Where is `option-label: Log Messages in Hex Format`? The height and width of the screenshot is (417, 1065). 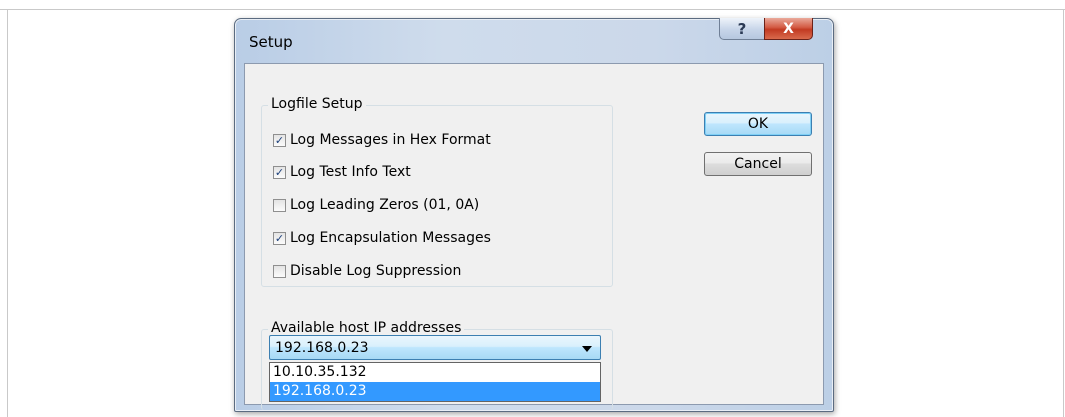
option-label: Log Messages in Hex Format is located at coordinates (390, 140).